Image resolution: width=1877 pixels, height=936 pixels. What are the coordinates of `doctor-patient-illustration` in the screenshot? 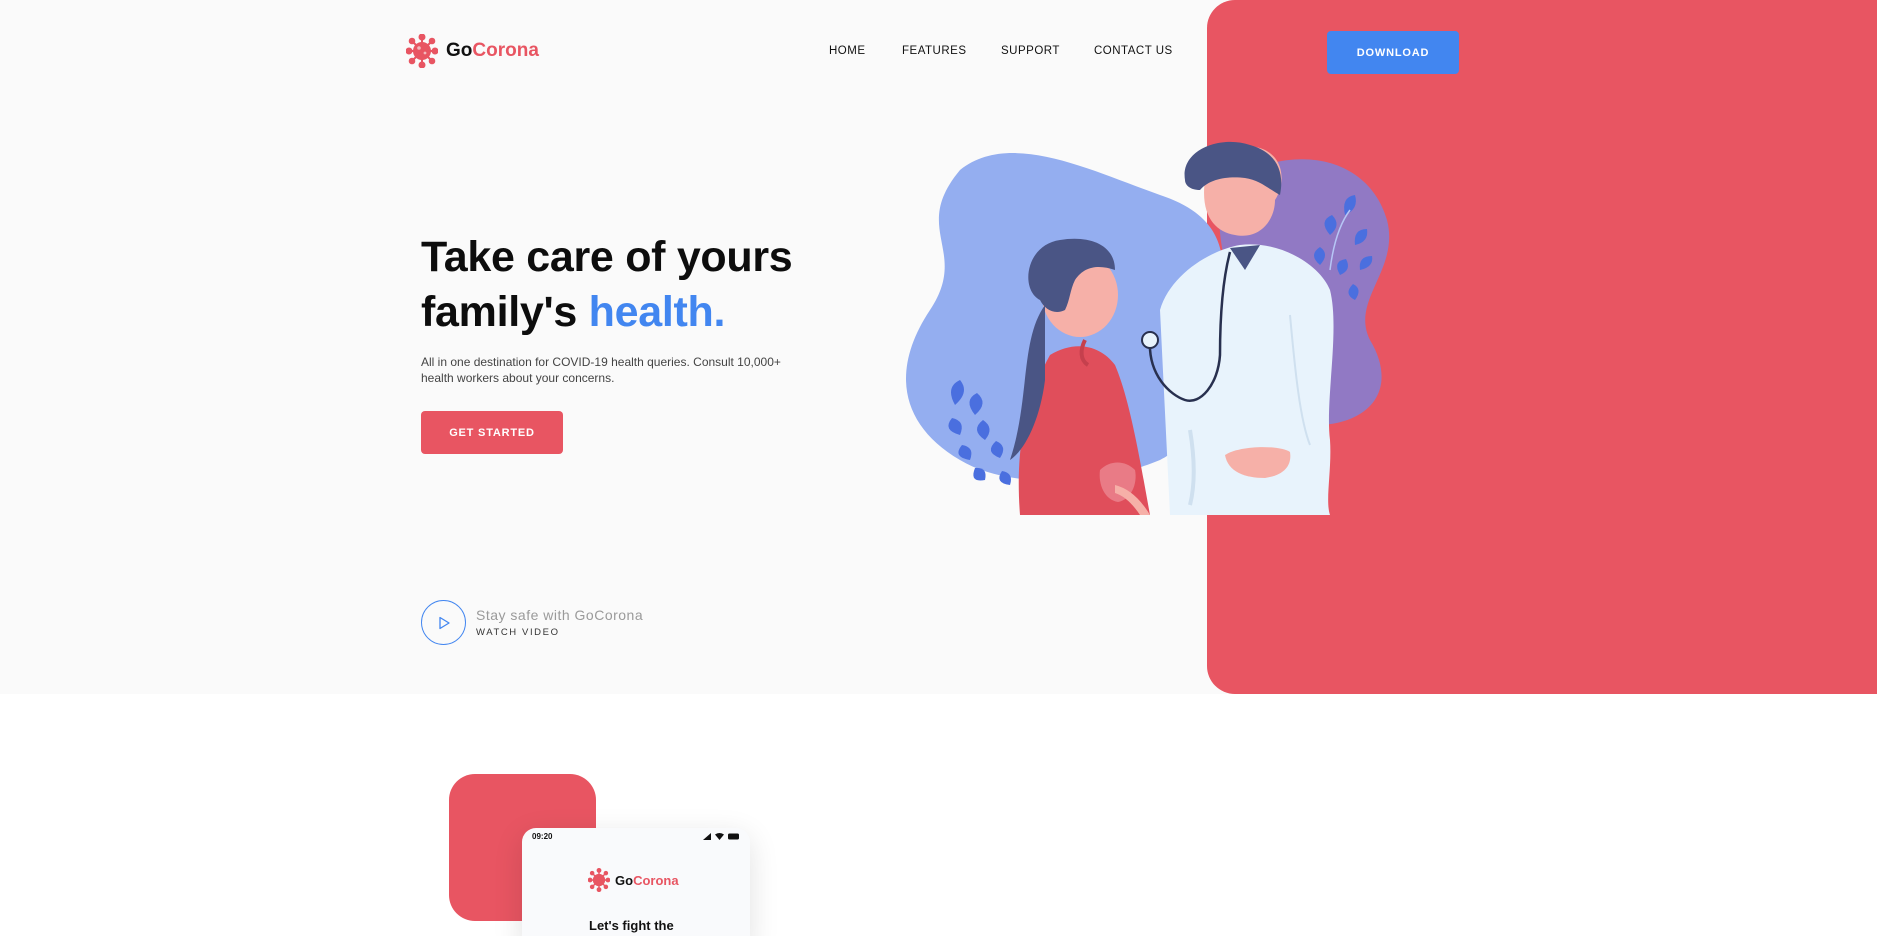 It's located at (1148, 328).